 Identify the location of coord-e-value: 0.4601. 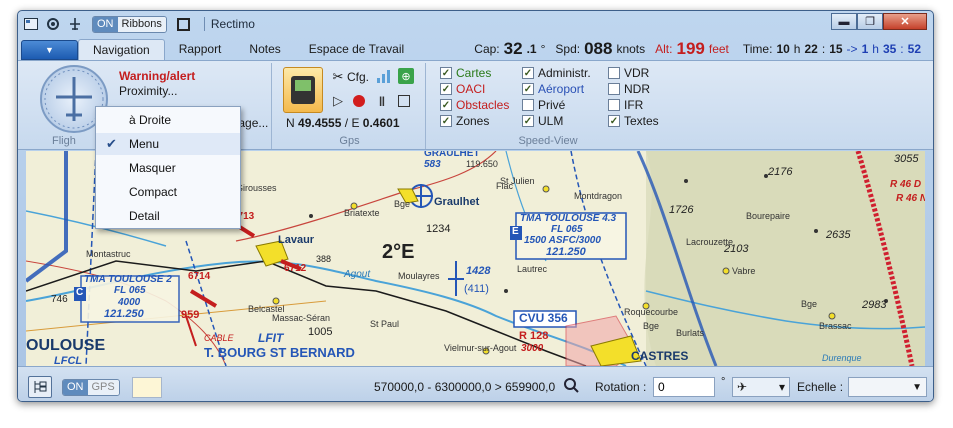
(381, 123).